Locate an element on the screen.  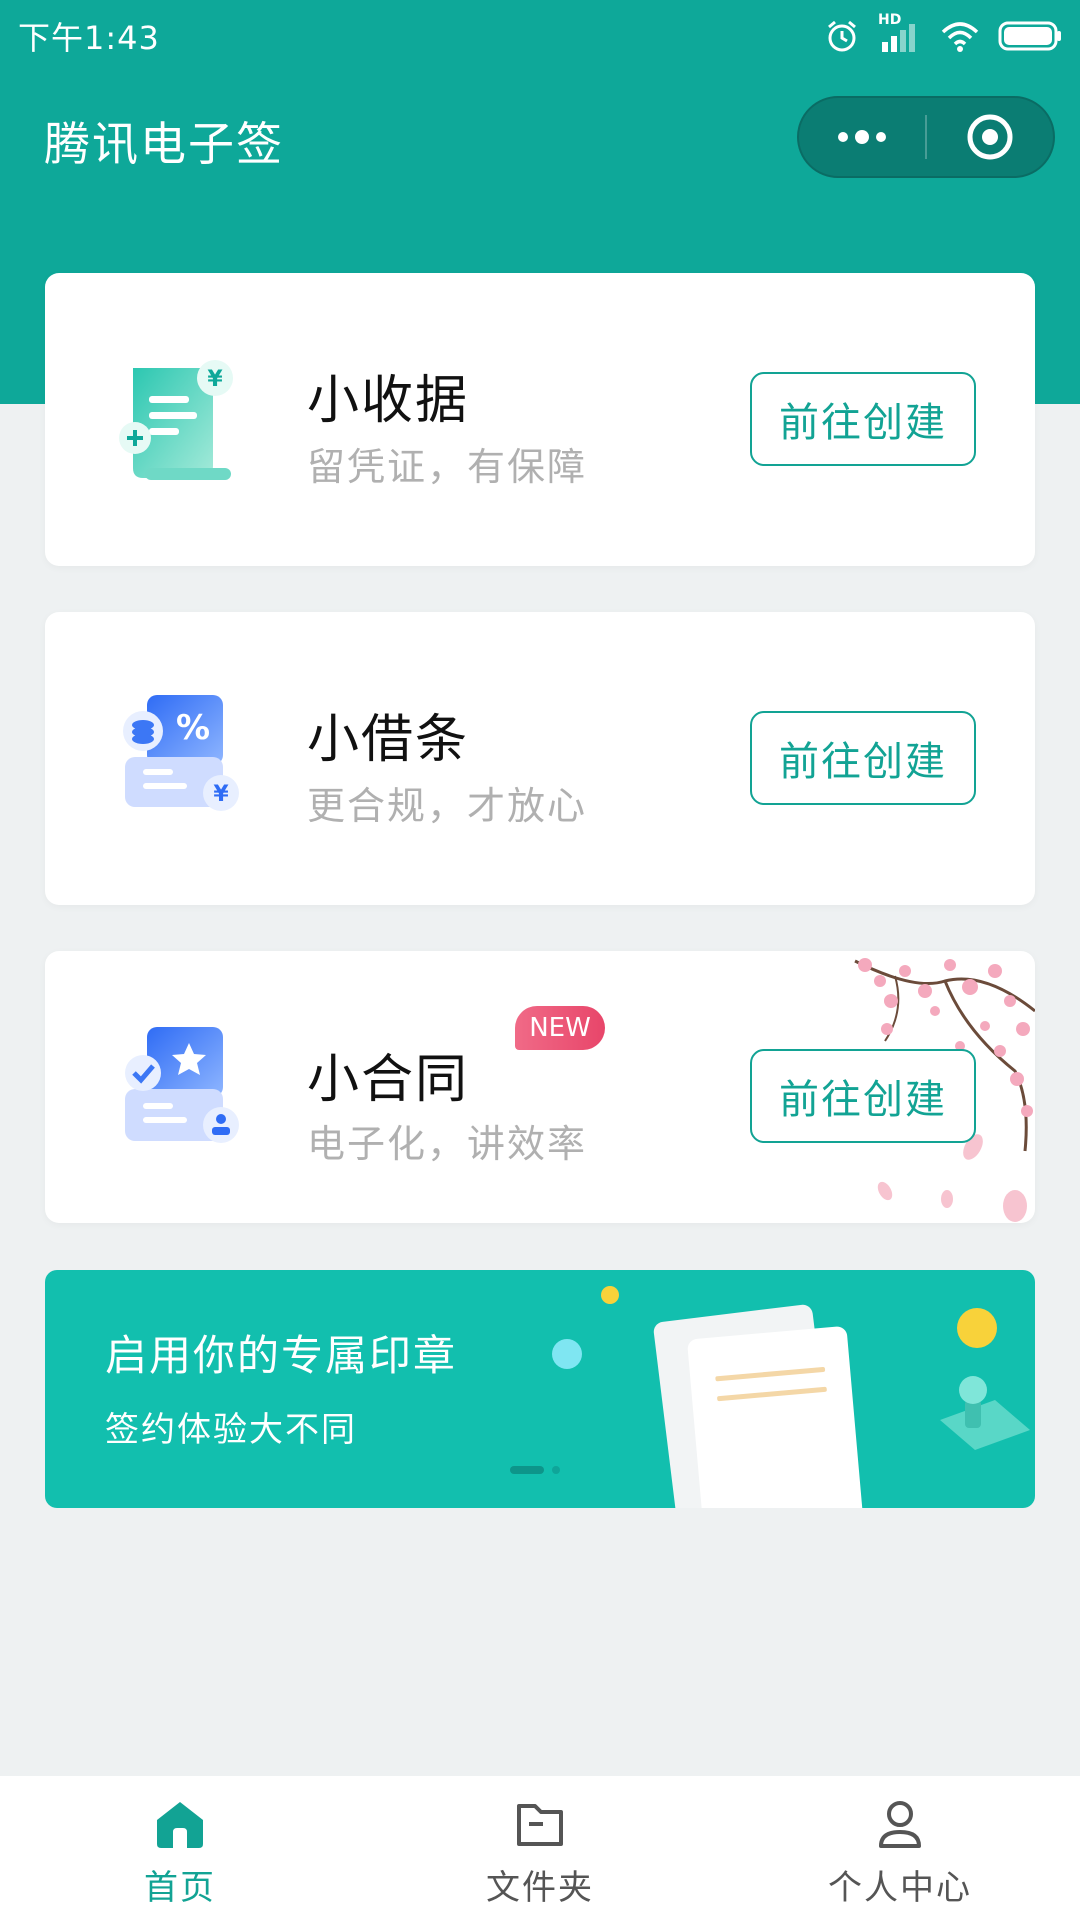
home-icon is located at coordinates (180, 1825).